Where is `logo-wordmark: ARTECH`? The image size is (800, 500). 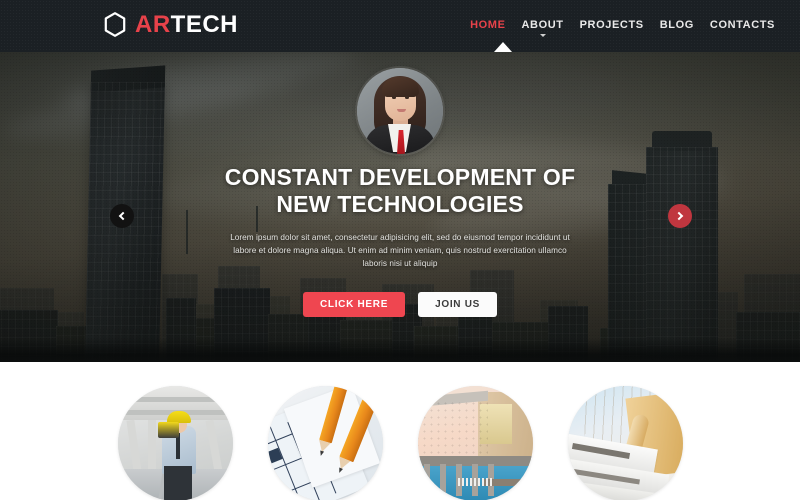 logo-wordmark: ARTECH is located at coordinates (186, 24).